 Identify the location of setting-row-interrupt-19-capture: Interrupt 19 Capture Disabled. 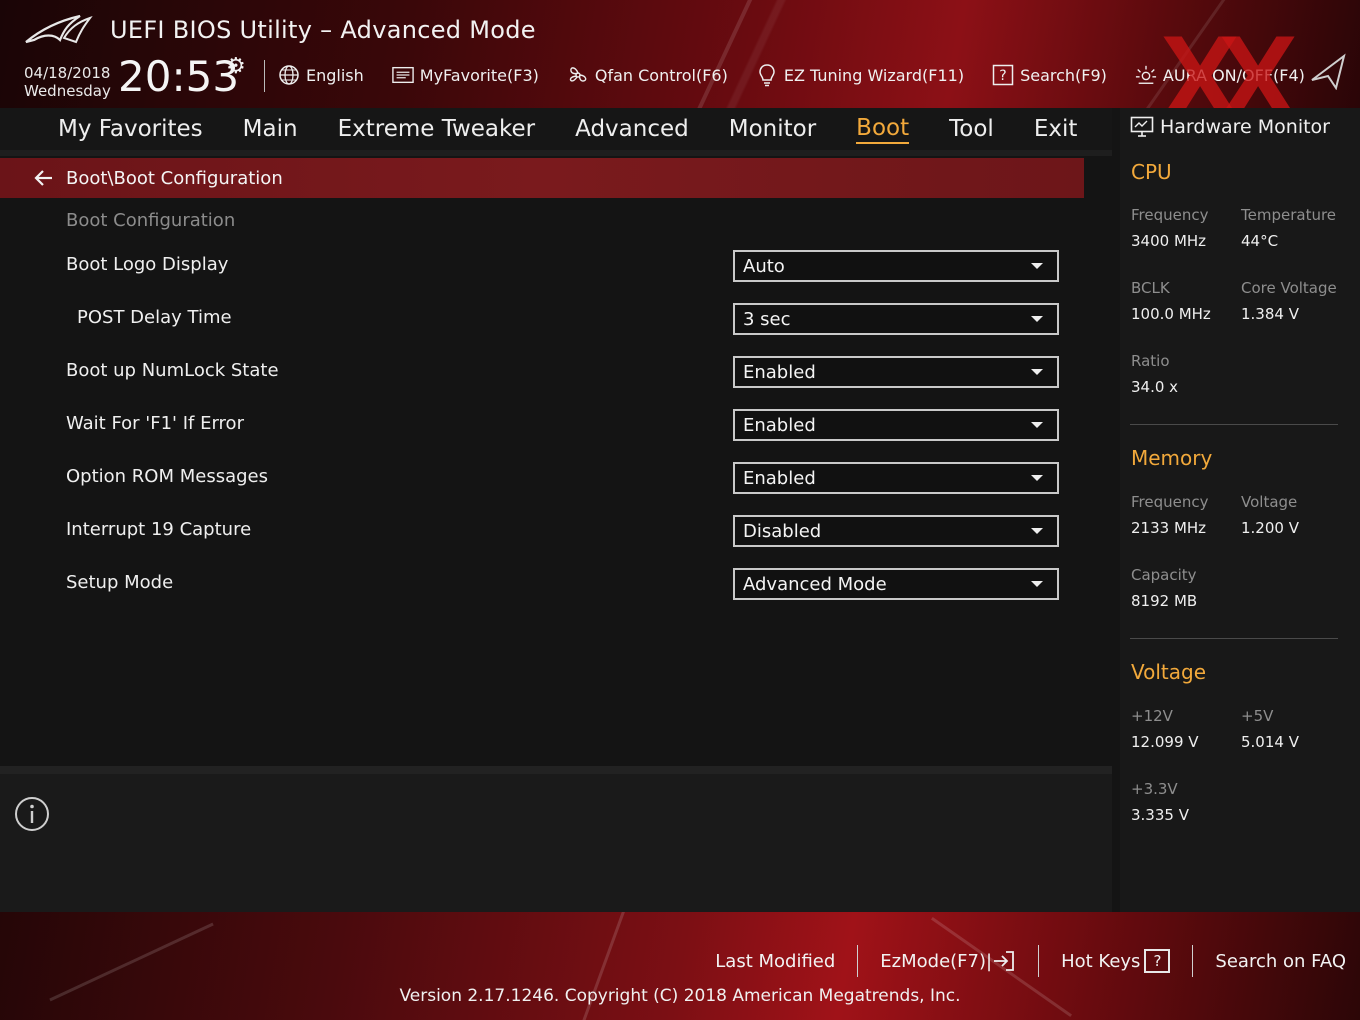
(556, 533).